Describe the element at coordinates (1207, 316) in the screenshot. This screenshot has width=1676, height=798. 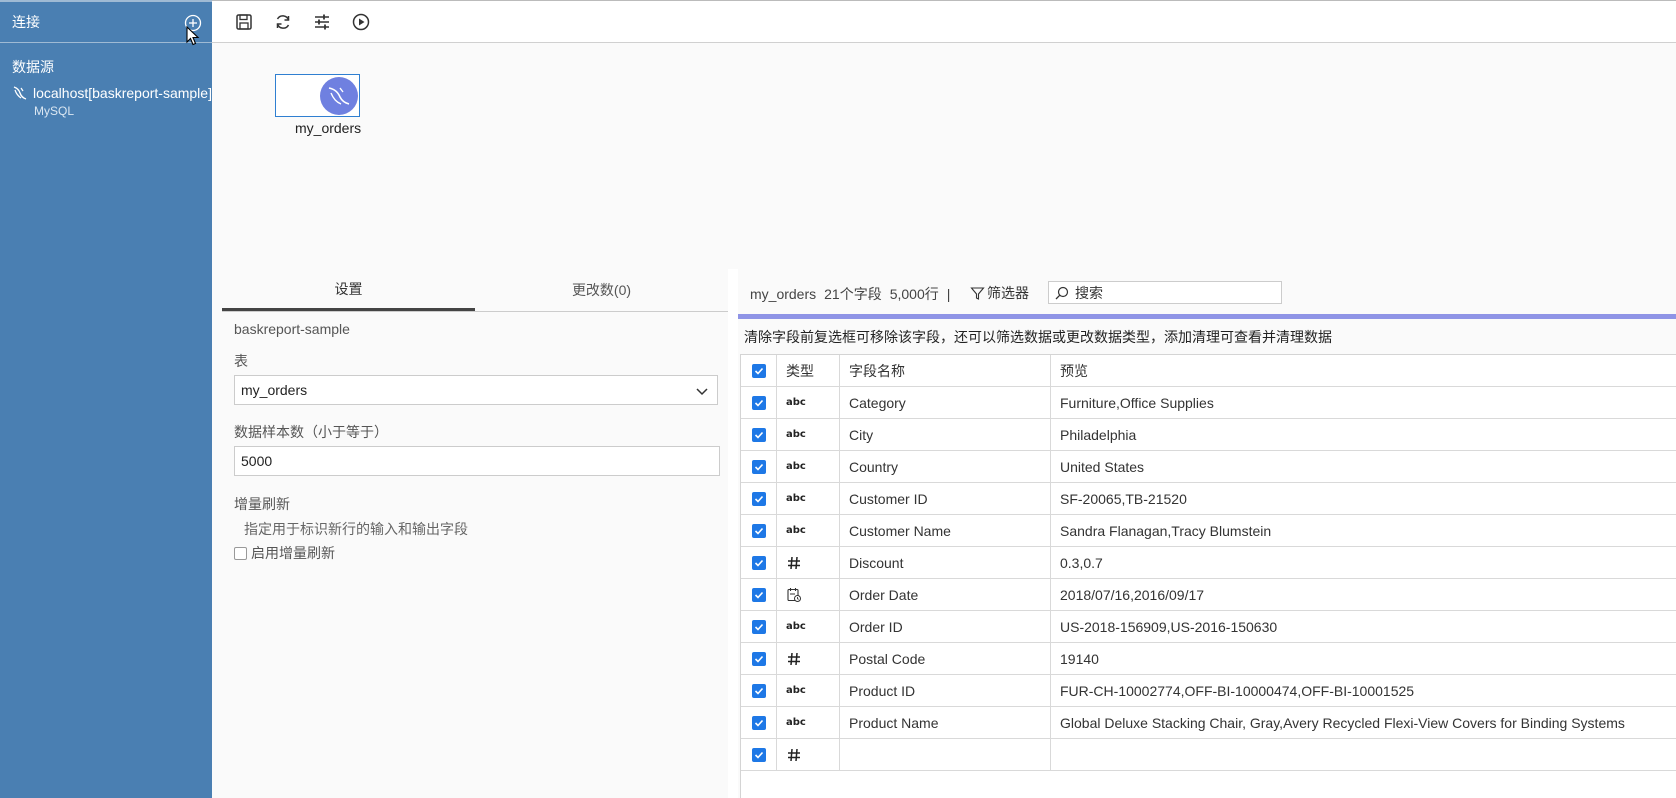
I see `hint-accent-bar` at that location.